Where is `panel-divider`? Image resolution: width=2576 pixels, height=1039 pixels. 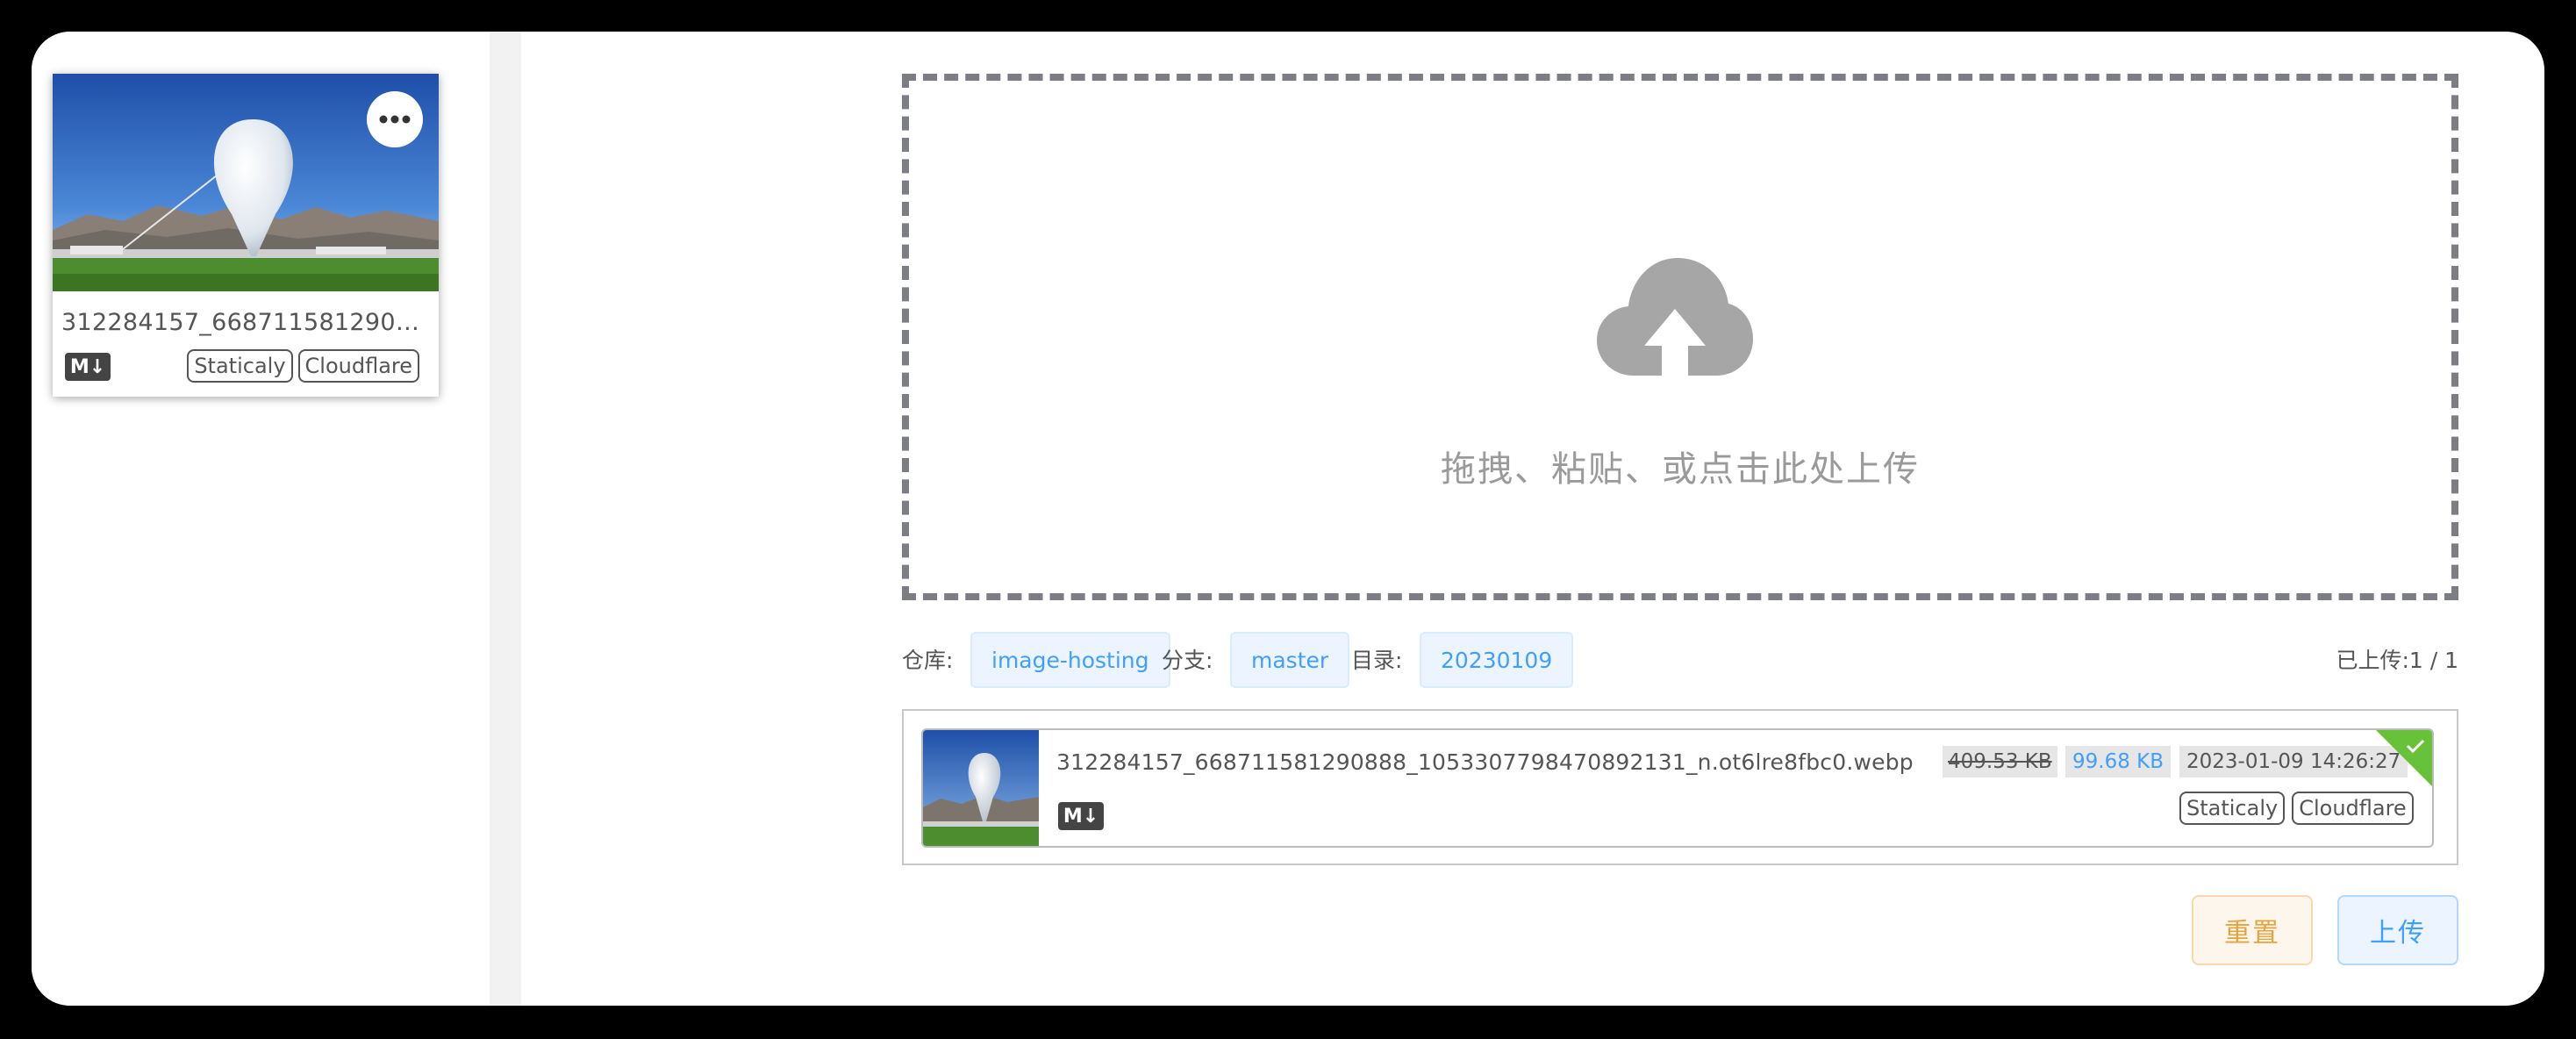 panel-divider is located at coordinates (505, 519).